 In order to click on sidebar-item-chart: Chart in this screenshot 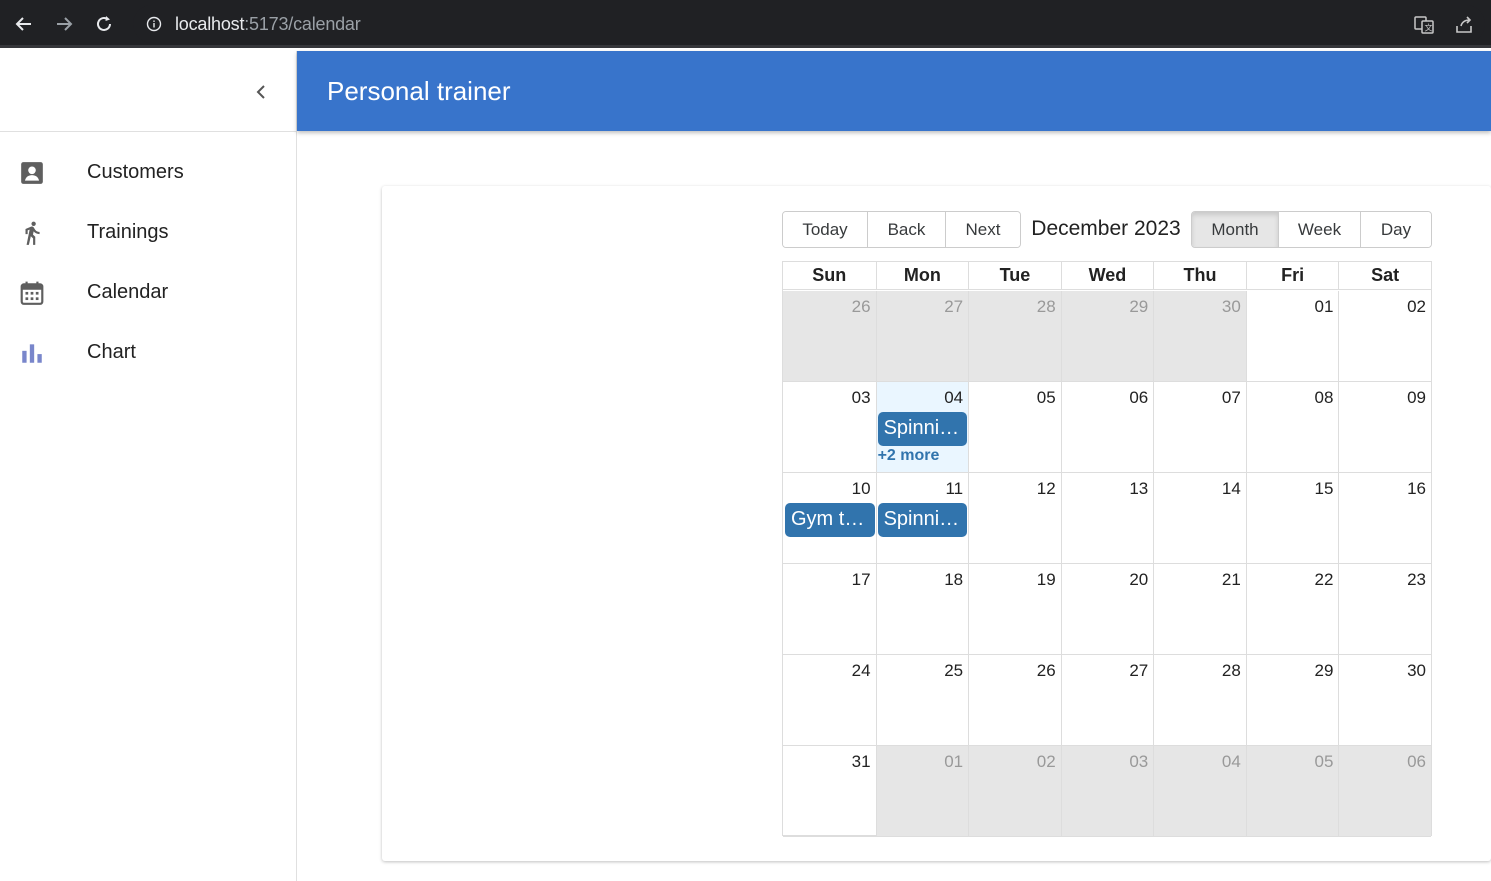, I will do `click(148, 352)`.